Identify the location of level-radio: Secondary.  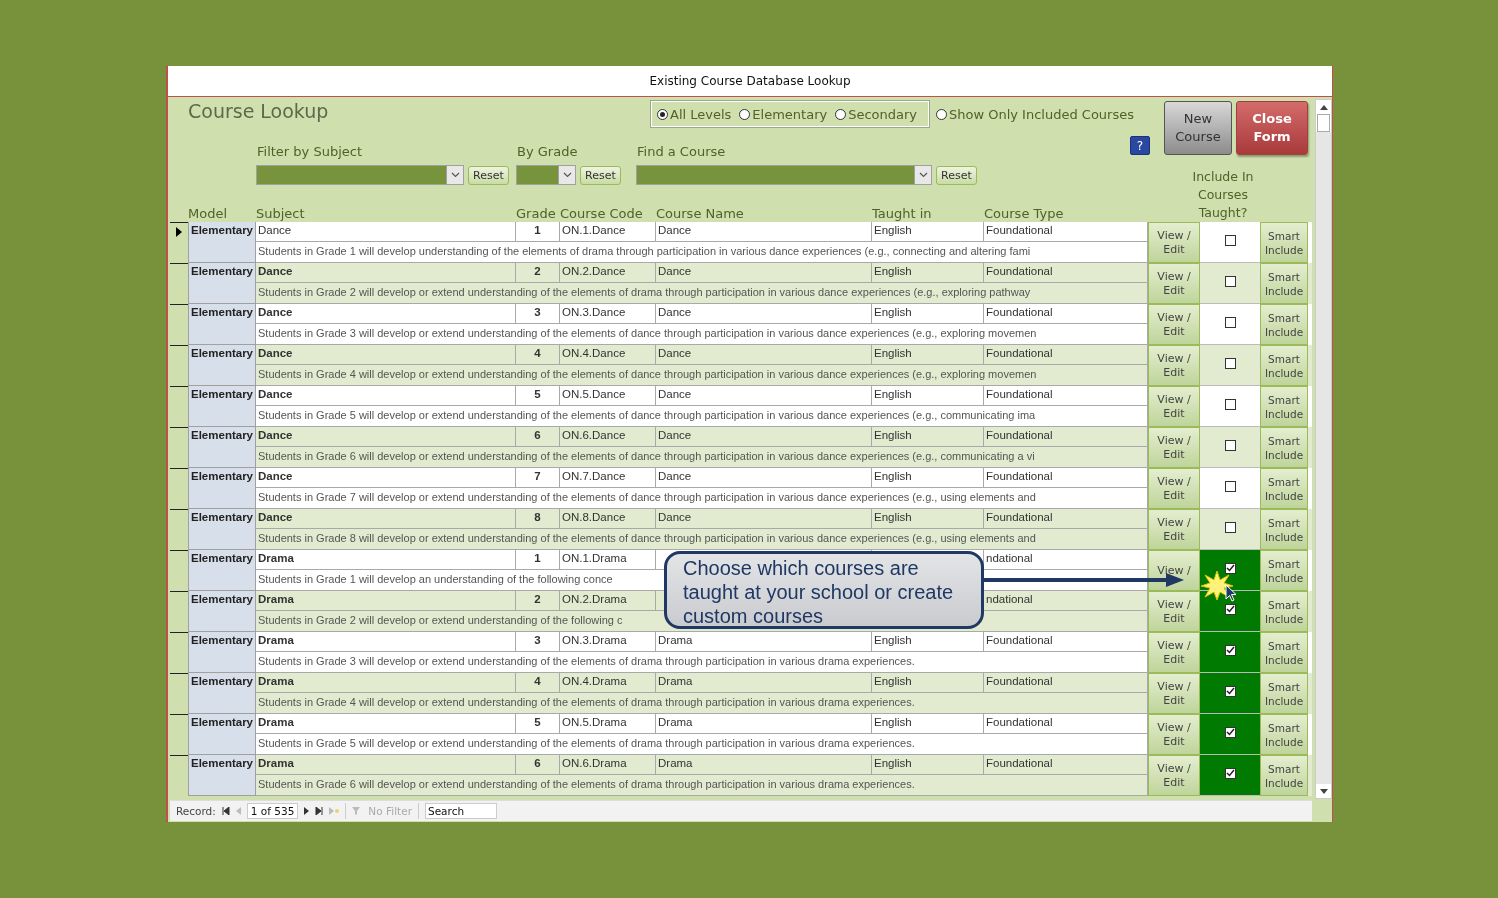
(876, 114).